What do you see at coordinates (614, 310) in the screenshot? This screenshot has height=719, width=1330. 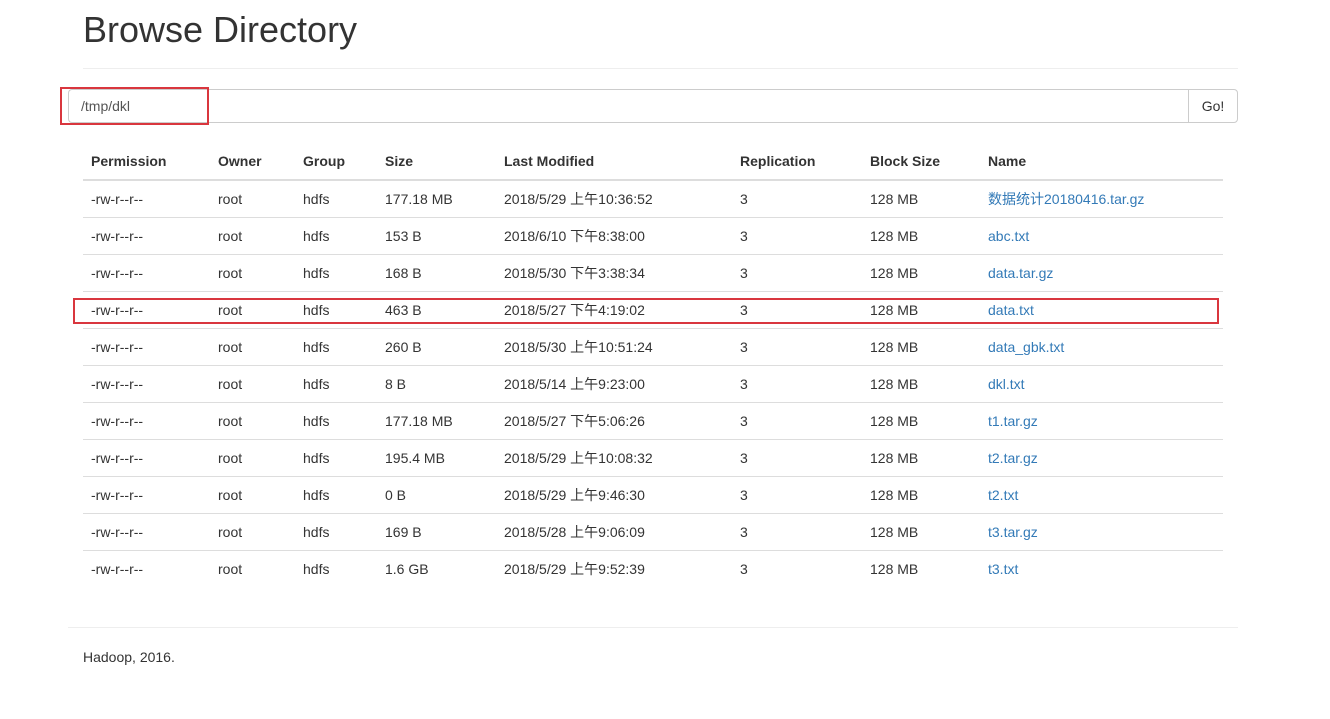 I see `cell-last-modified: 2018/5/27 下午4:19:02` at bounding box center [614, 310].